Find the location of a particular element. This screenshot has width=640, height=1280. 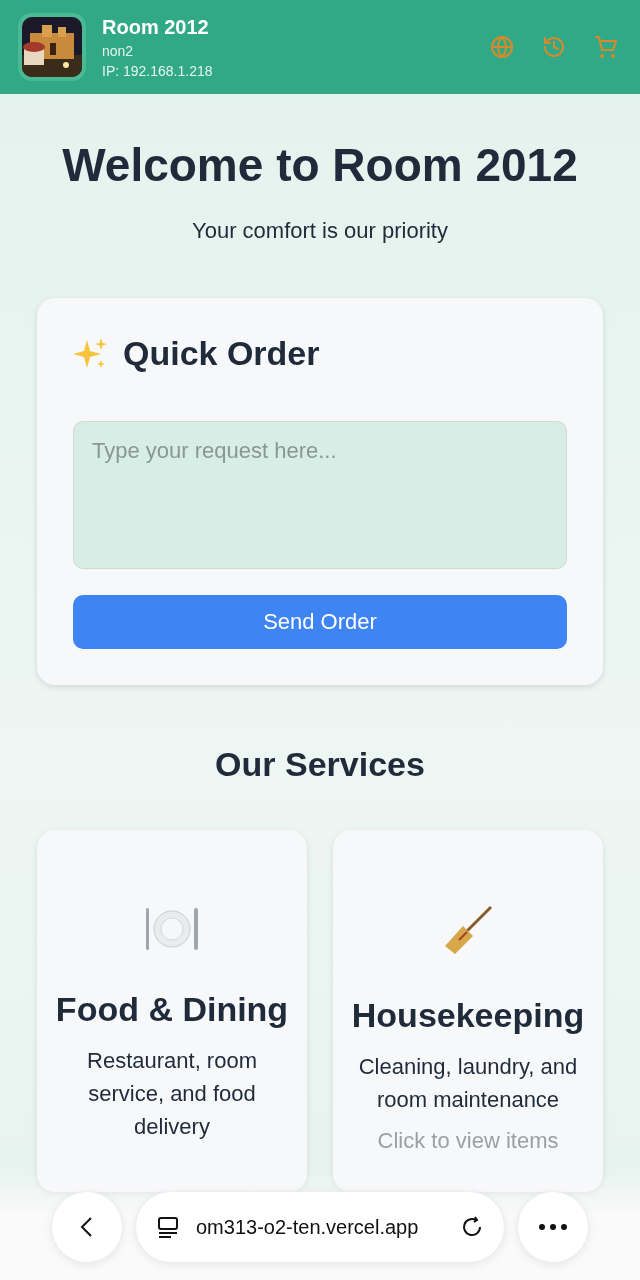

tagline: Your comfort is our priority is located at coordinates (320, 231).